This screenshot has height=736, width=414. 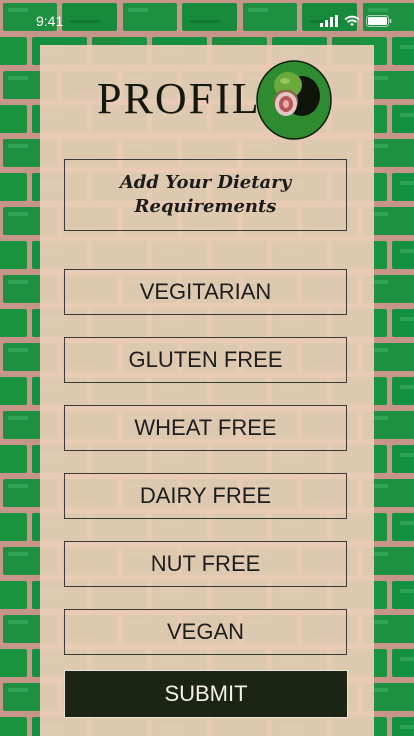 What do you see at coordinates (205, 360) in the screenshot?
I see `option-gluten-free-button: GLUTEN FREE` at bounding box center [205, 360].